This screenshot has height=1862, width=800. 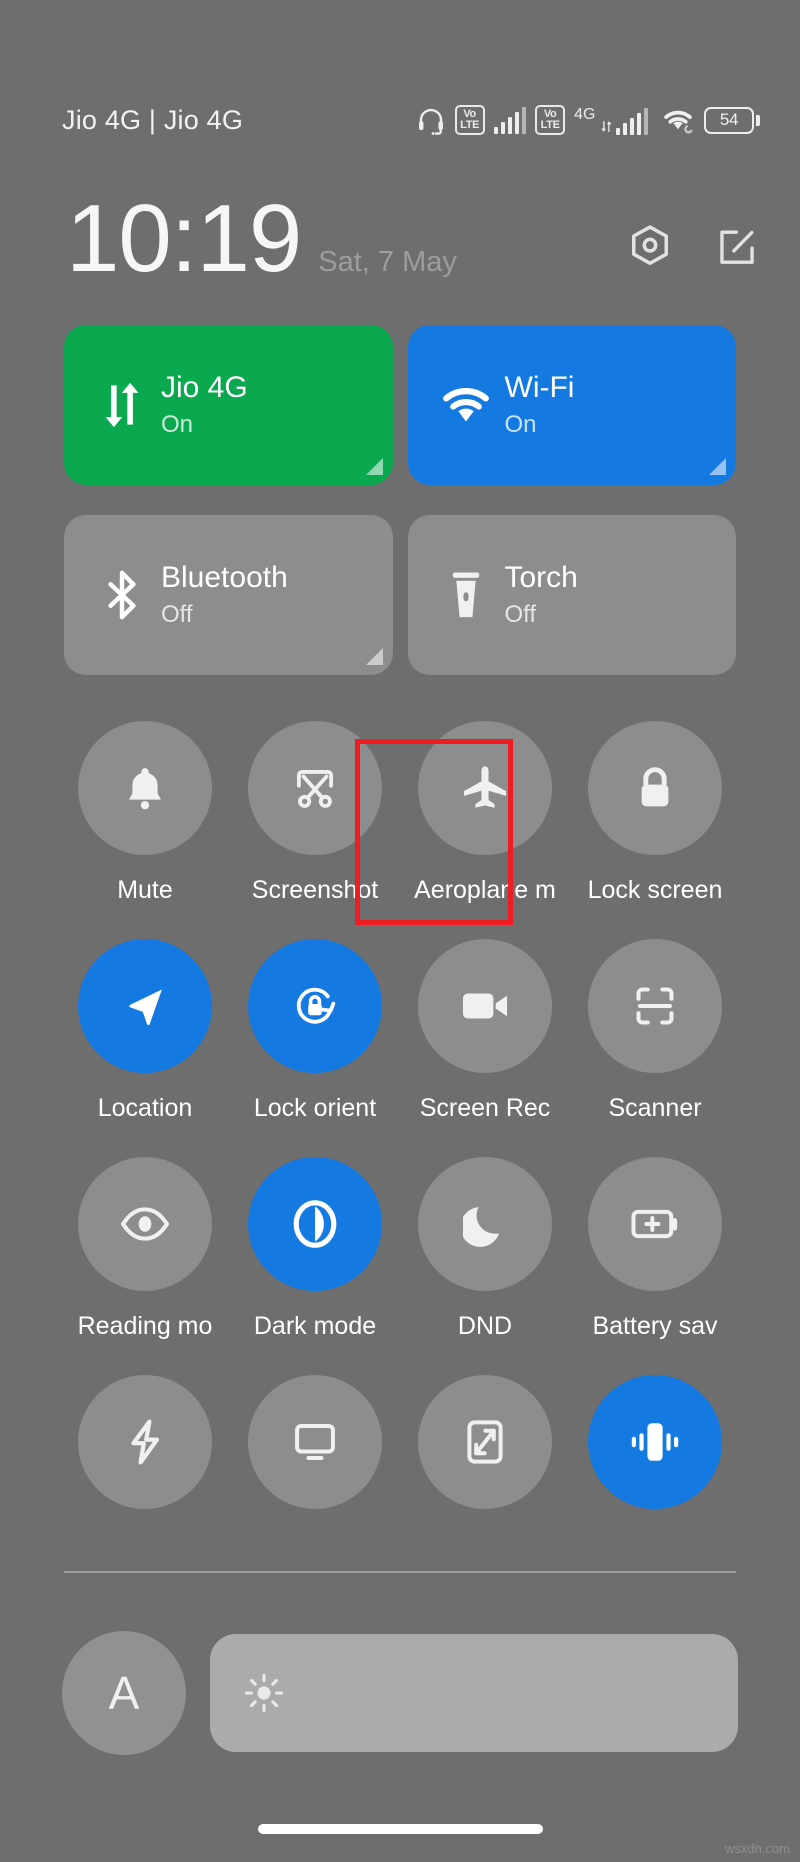 I want to click on location-arrow-icon, so click(x=145, y=1006).